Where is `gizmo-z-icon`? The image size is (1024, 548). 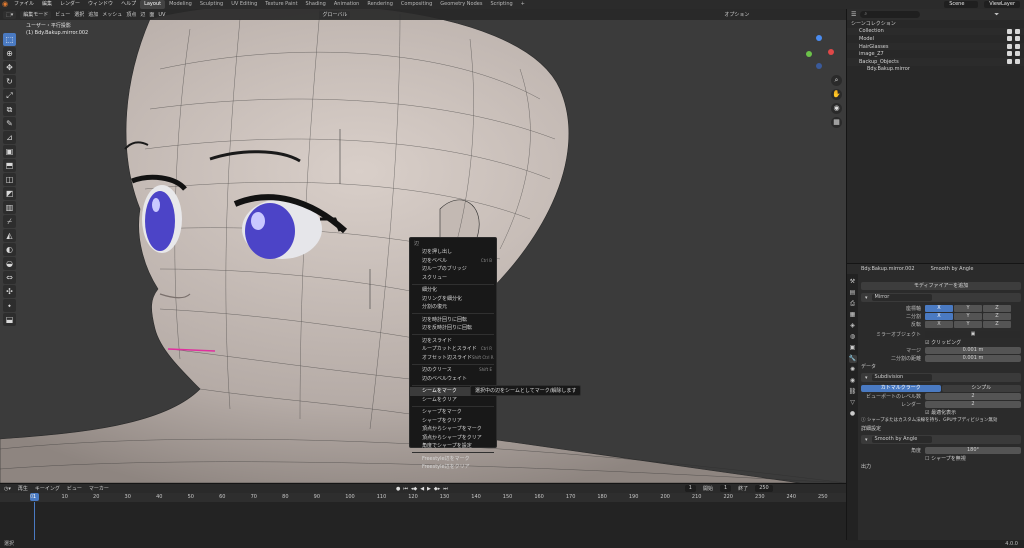
gizmo-z-icon is located at coordinates (819, 38).